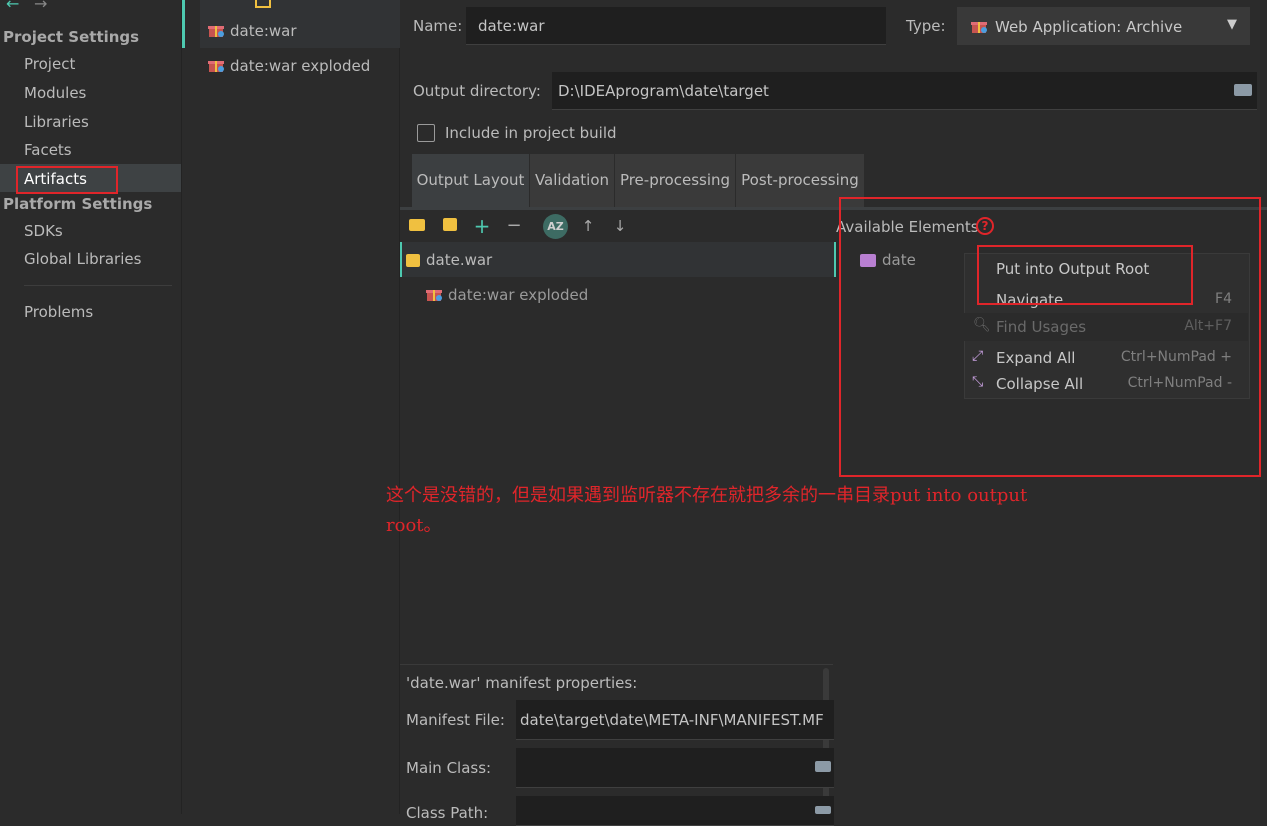  Describe the element at coordinates (263, 4) in the screenshot. I see `add-artifact-icon` at that location.